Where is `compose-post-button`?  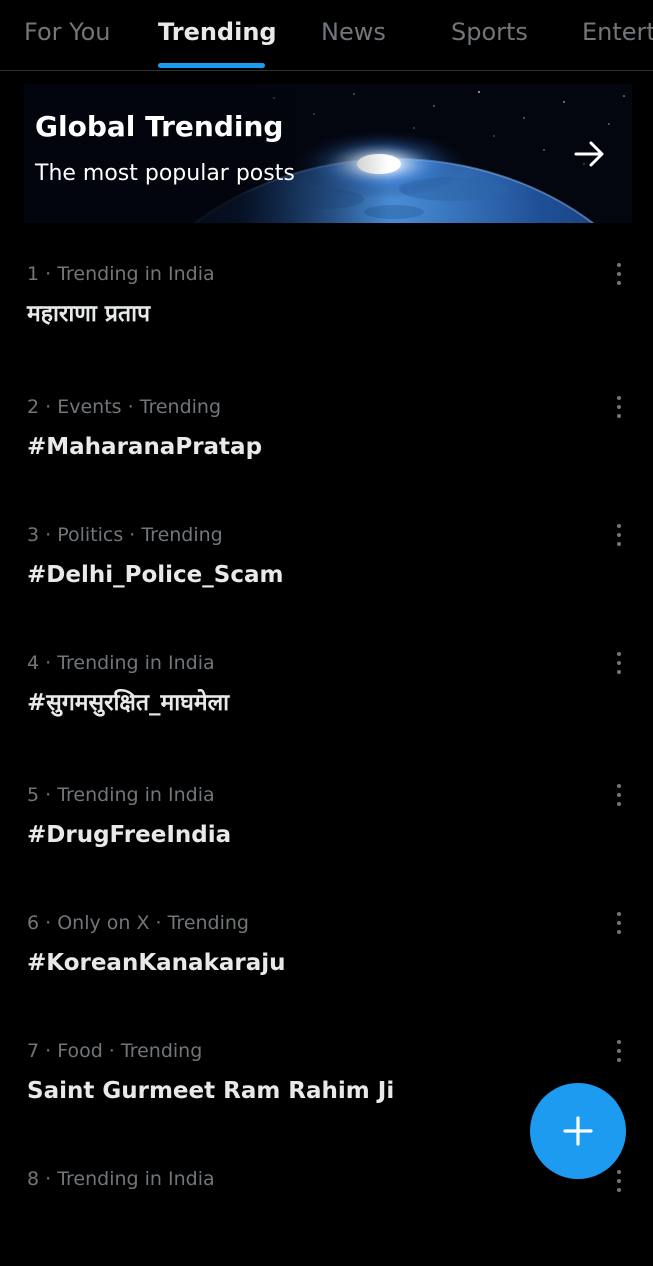
compose-post-button is located at coordinates (578, 1131).